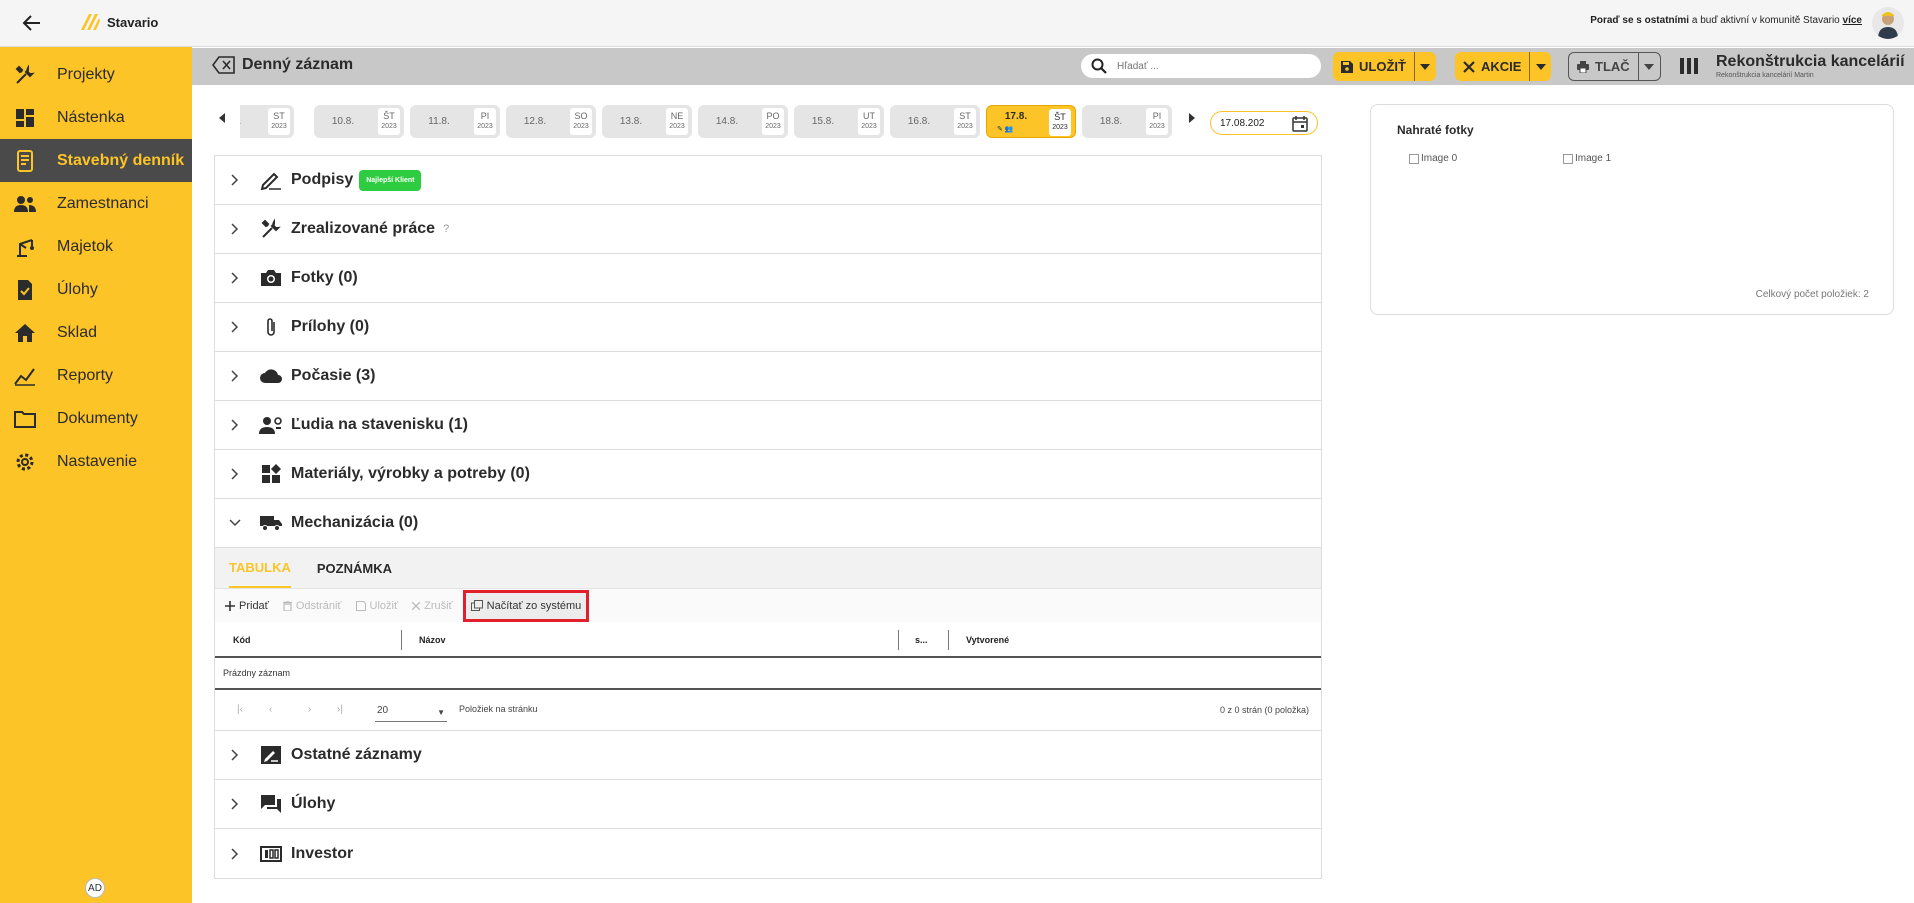 Image resolution: width=1914 pixels, height=903 pixels. I want to click on section-label: Ostatné záznamy, so click(356, 754).